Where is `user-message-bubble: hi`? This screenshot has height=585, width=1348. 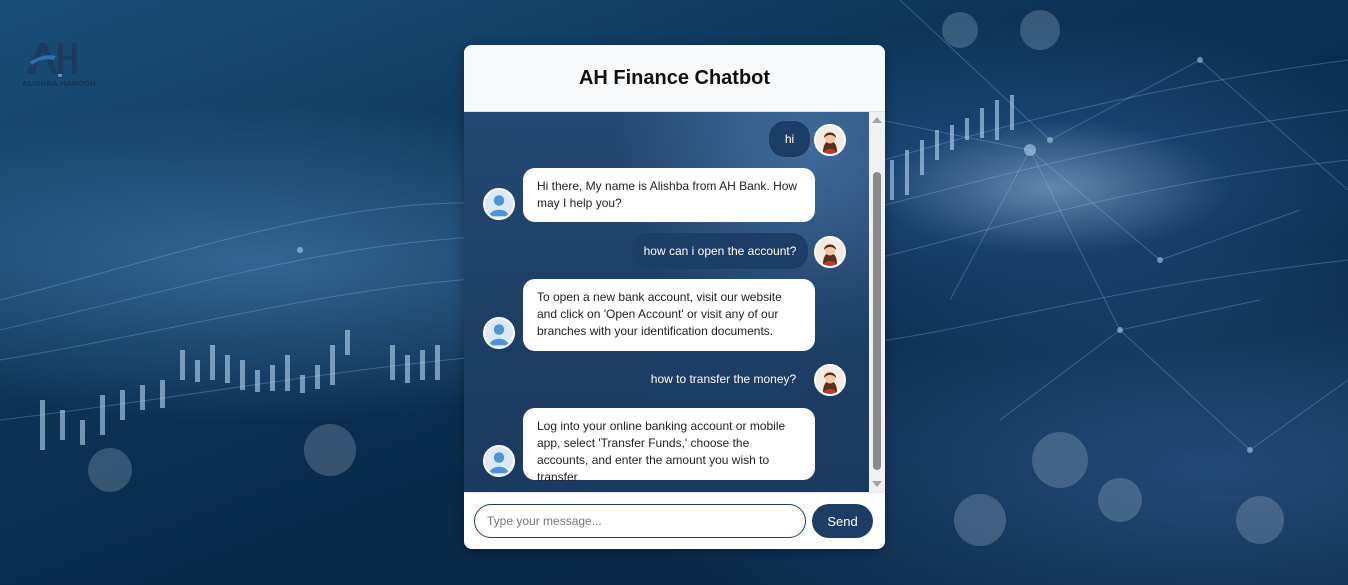
user-message-bubble: hi is located at coordinates (789, 139).